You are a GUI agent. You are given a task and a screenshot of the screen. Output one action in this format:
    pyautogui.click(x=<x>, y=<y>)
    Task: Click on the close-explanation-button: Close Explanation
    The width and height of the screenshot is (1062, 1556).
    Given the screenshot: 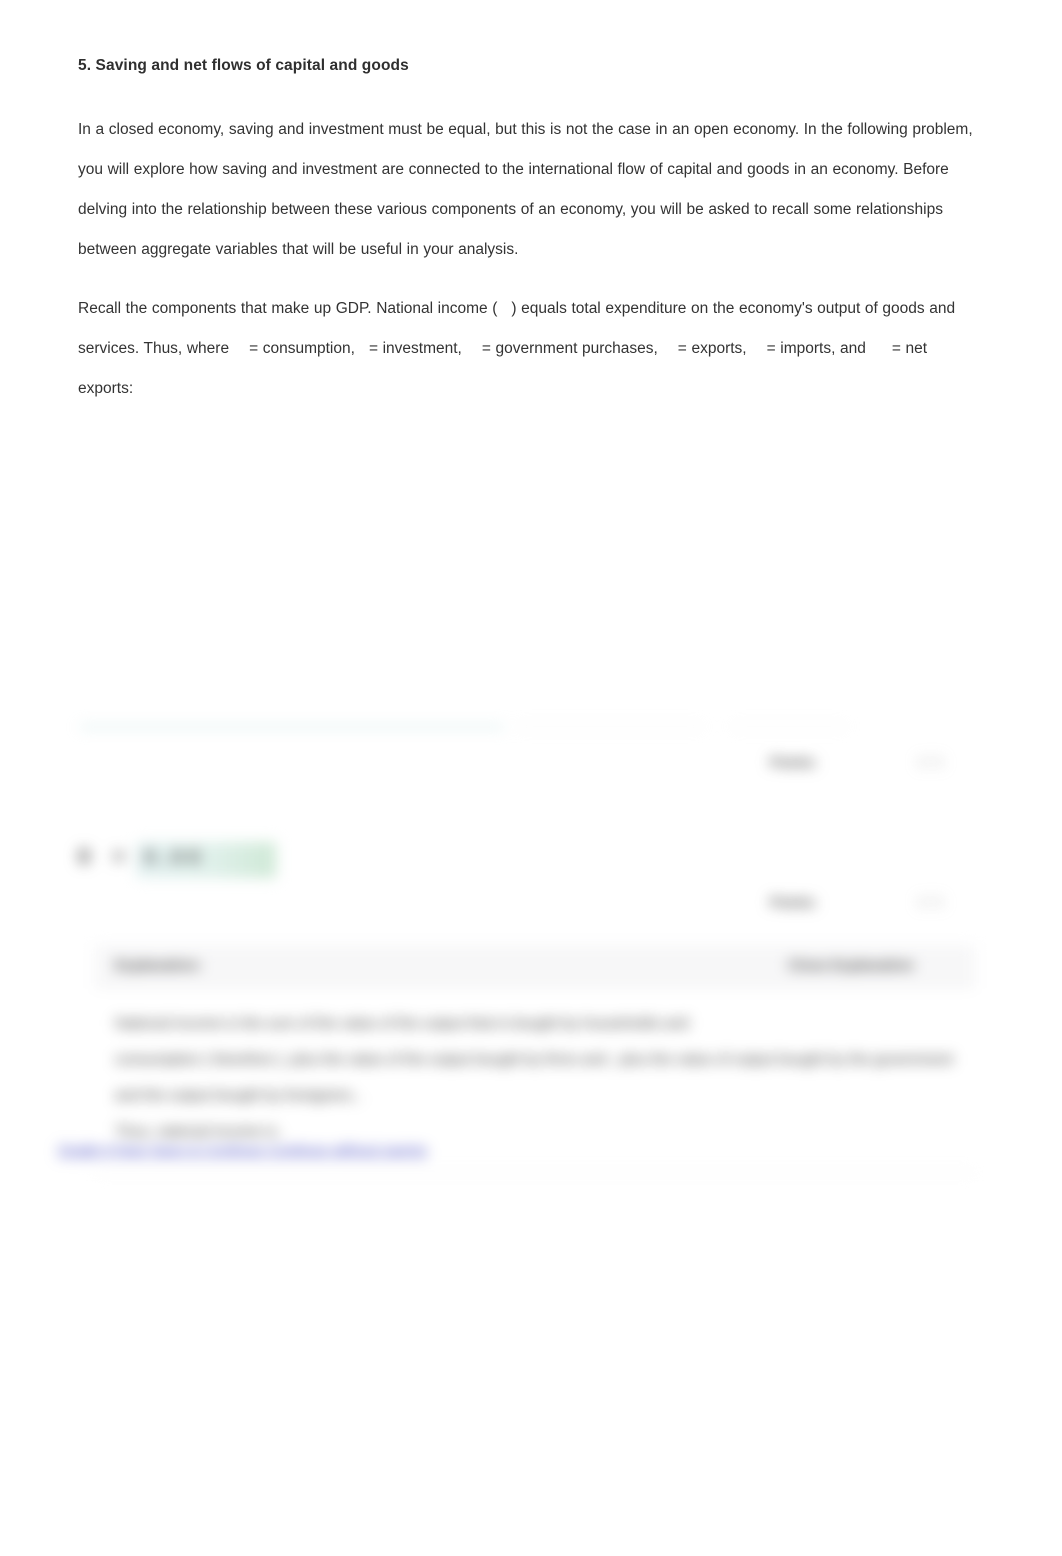 What is the action you would take?
    pyautogui.click(x=851, y=966)
    